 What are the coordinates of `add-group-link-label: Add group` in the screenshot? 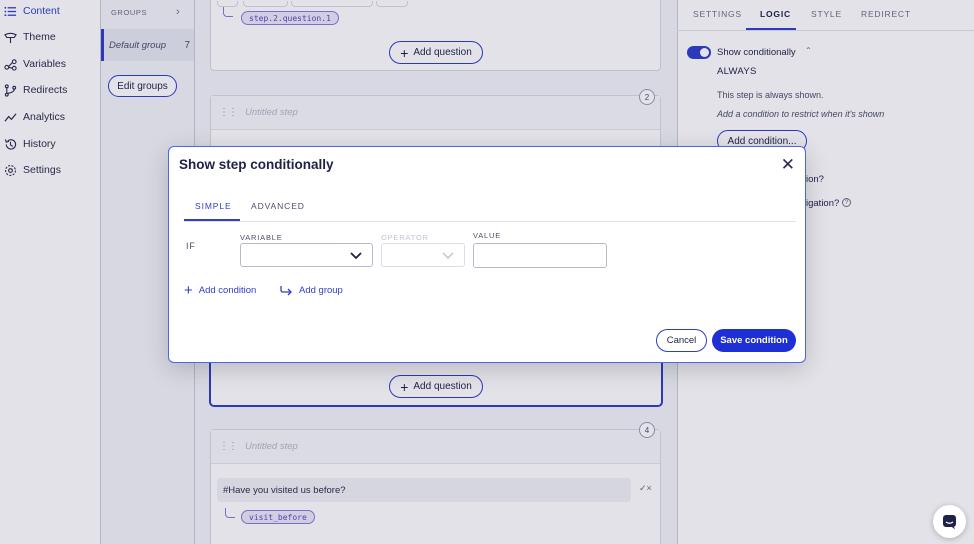 It's located at (321, 290).